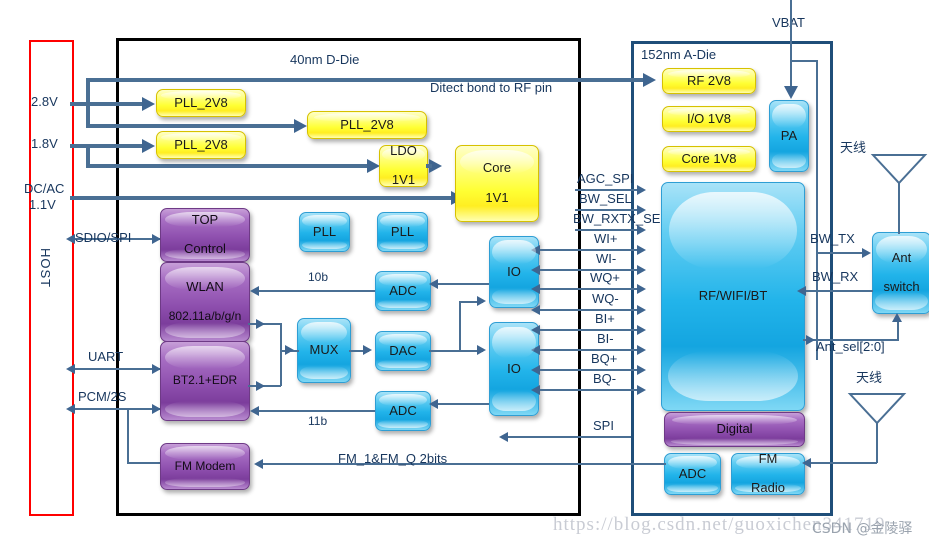 The image size is (929, 539). Describe the element at coordinates (535, 310) in the screenshot. I see `arrow-wq-minus-l` at that location.